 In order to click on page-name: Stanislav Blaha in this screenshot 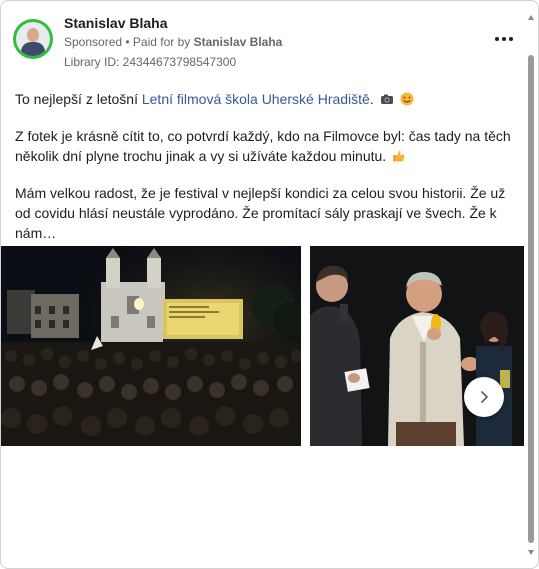, I will do `click(116, 23)`.